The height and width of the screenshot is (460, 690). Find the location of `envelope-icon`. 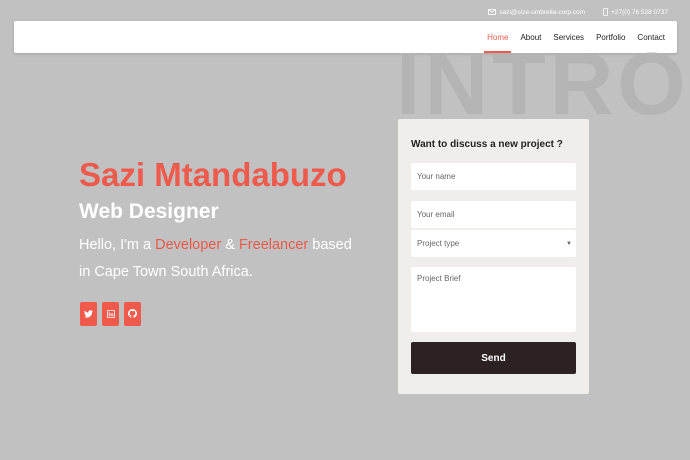

envelope-icon is located at coordinates (492, 12).